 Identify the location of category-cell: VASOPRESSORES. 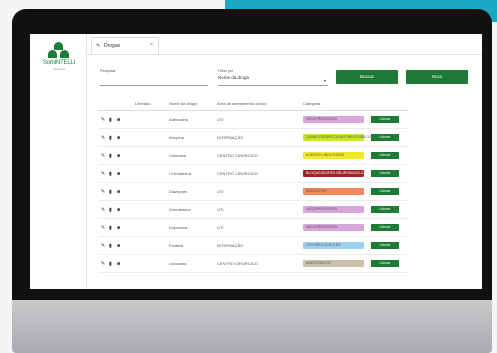
(334, 227).